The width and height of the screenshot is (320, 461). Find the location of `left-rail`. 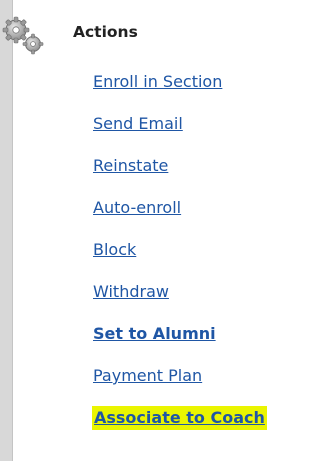

left-rail is located at coordinates (6, 230).